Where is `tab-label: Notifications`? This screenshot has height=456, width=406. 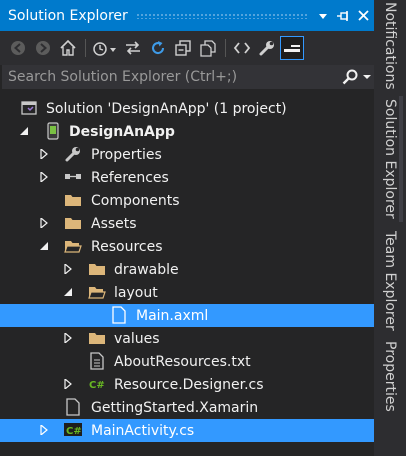
tab-label: Notifications is located at coordinates (390, 46).